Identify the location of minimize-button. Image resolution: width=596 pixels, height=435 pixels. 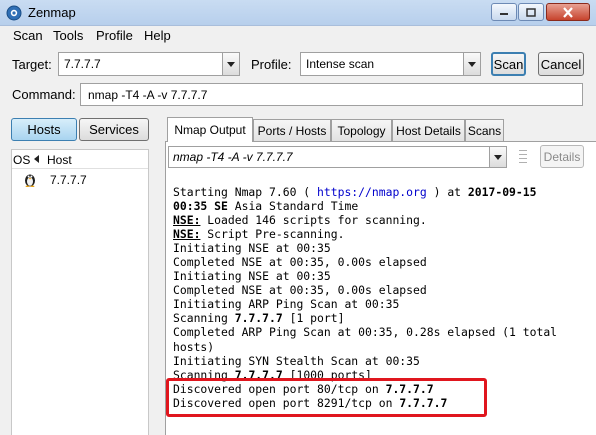
(504, 12).